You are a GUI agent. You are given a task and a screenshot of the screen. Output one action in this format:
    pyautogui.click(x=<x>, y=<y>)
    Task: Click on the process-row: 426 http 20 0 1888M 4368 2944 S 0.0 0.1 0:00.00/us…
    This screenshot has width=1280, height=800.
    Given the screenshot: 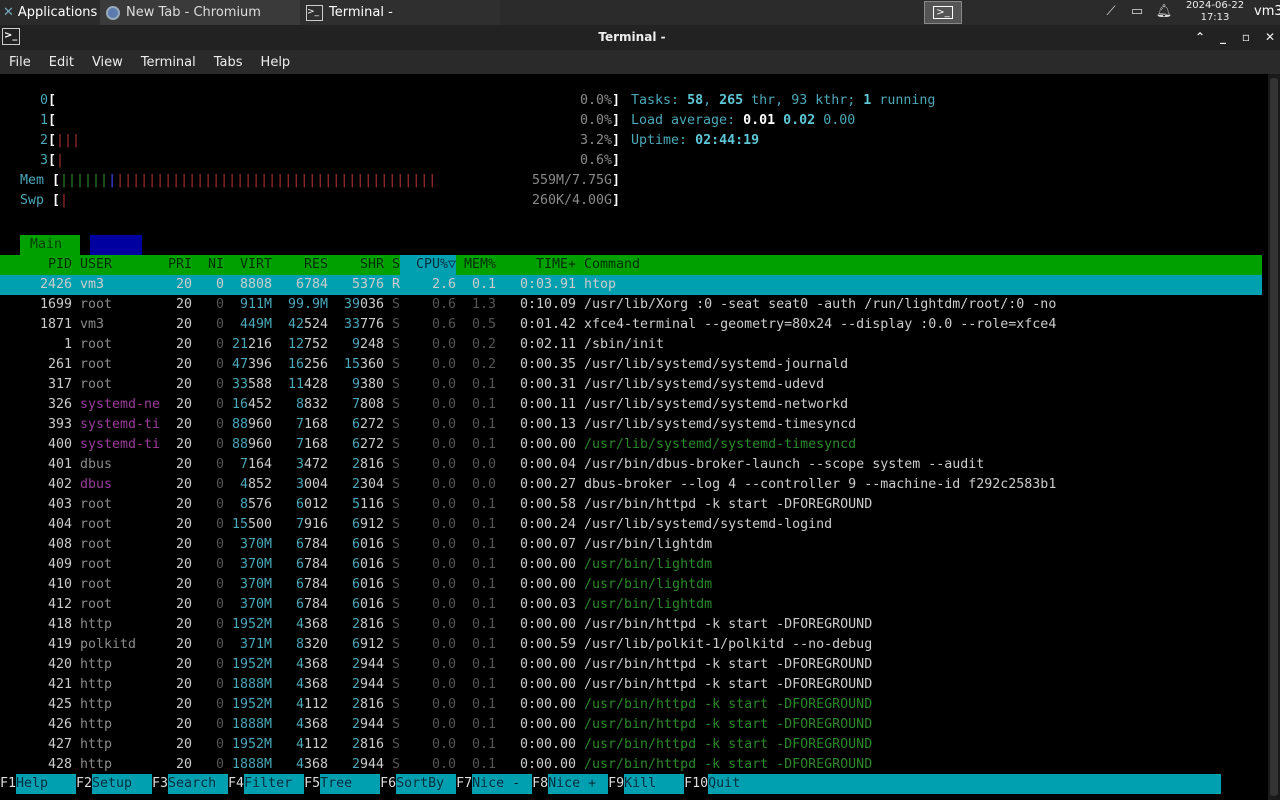 What is the action you would take?
    pyautogui.click(x=631, y=725)
    